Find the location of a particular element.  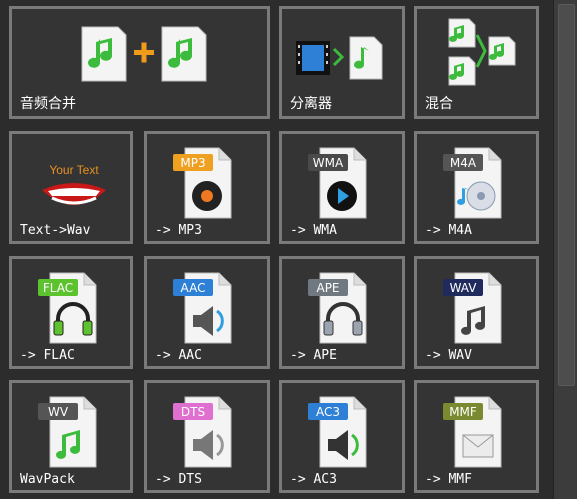

audio-merge-icon is located at coordinates (144, 54).